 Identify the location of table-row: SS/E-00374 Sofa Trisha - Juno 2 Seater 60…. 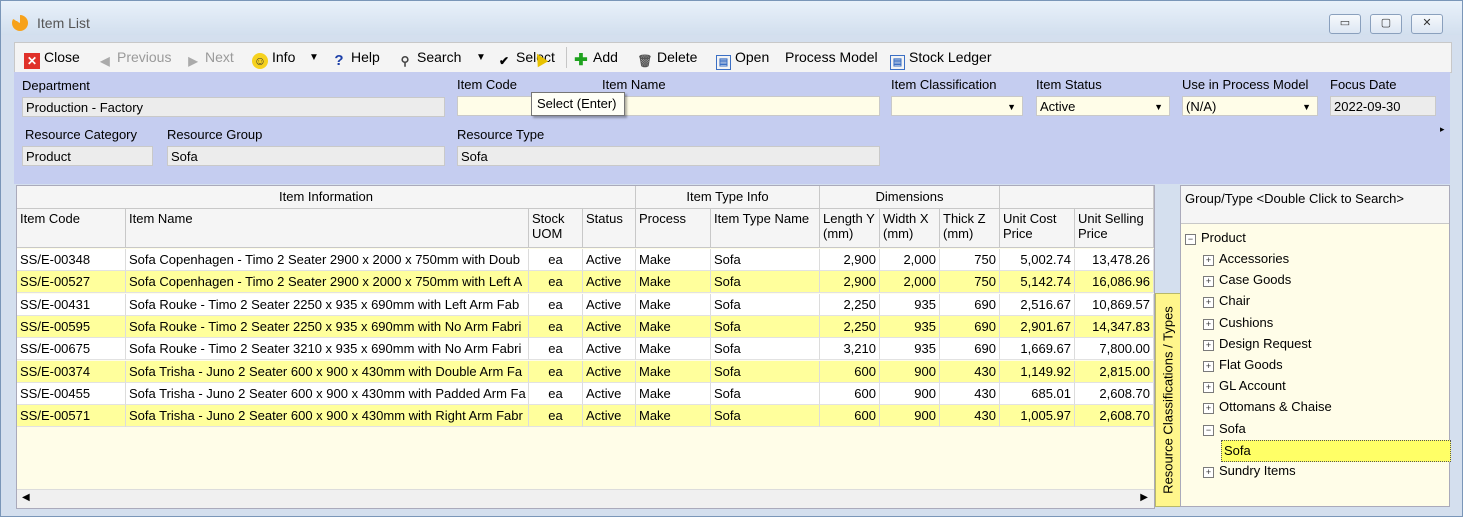
(585, 371).